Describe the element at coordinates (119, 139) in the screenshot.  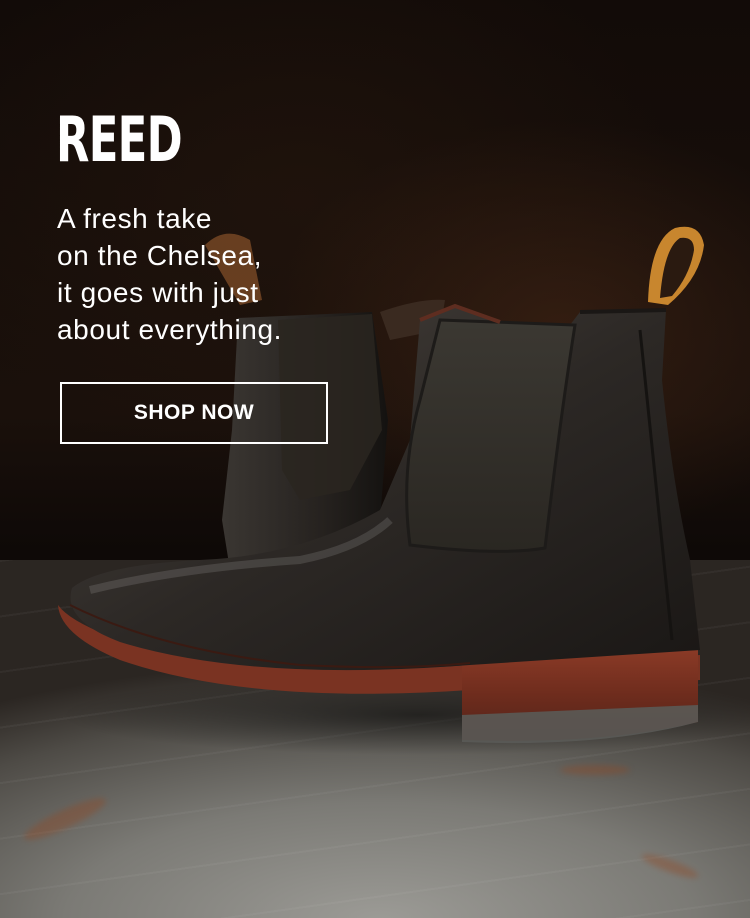
I see `brand-title: REED` at that location.